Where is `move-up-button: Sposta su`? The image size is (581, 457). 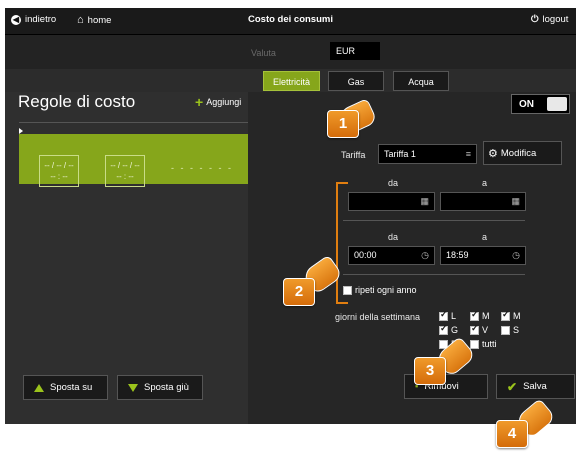 move-up-button: Sposta su is located at coordinates (65, 387).